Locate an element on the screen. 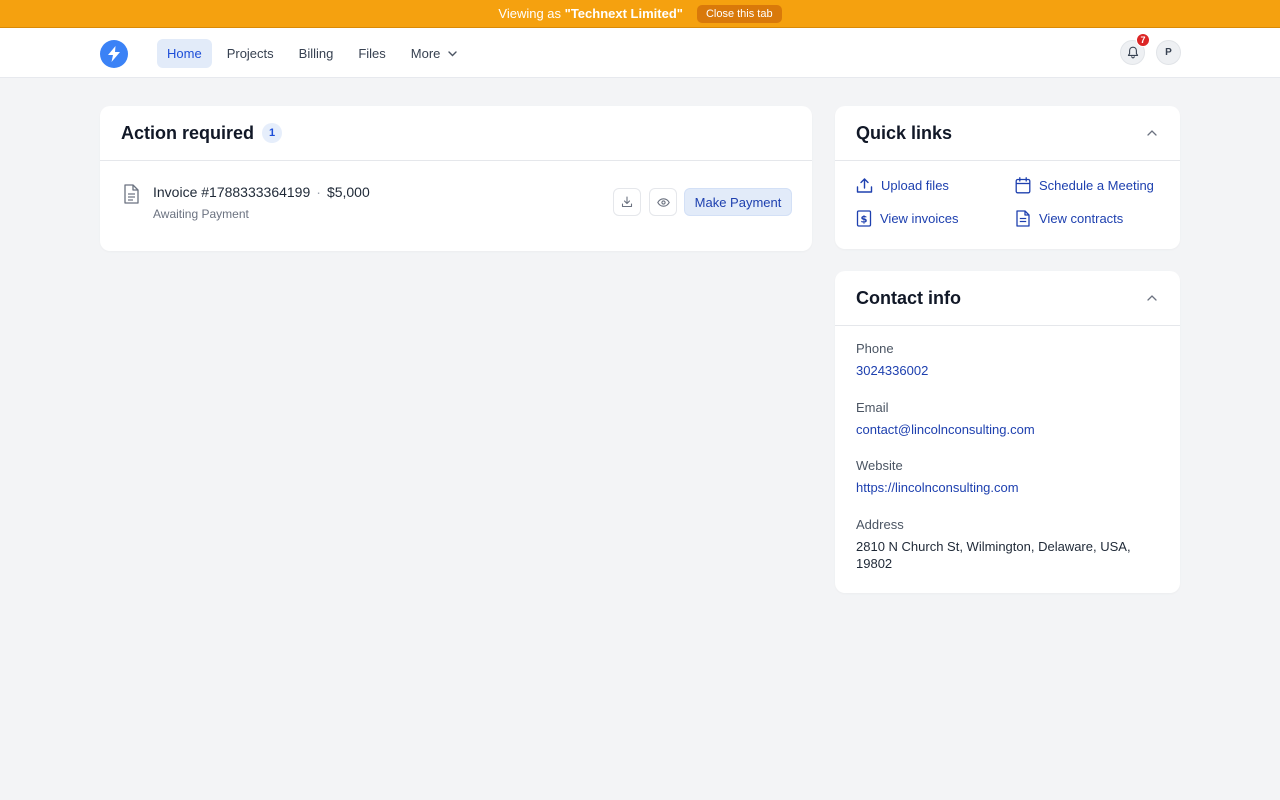 The image size is (1280, 800). chevron-down-icon is located at coordinates (453, 53).